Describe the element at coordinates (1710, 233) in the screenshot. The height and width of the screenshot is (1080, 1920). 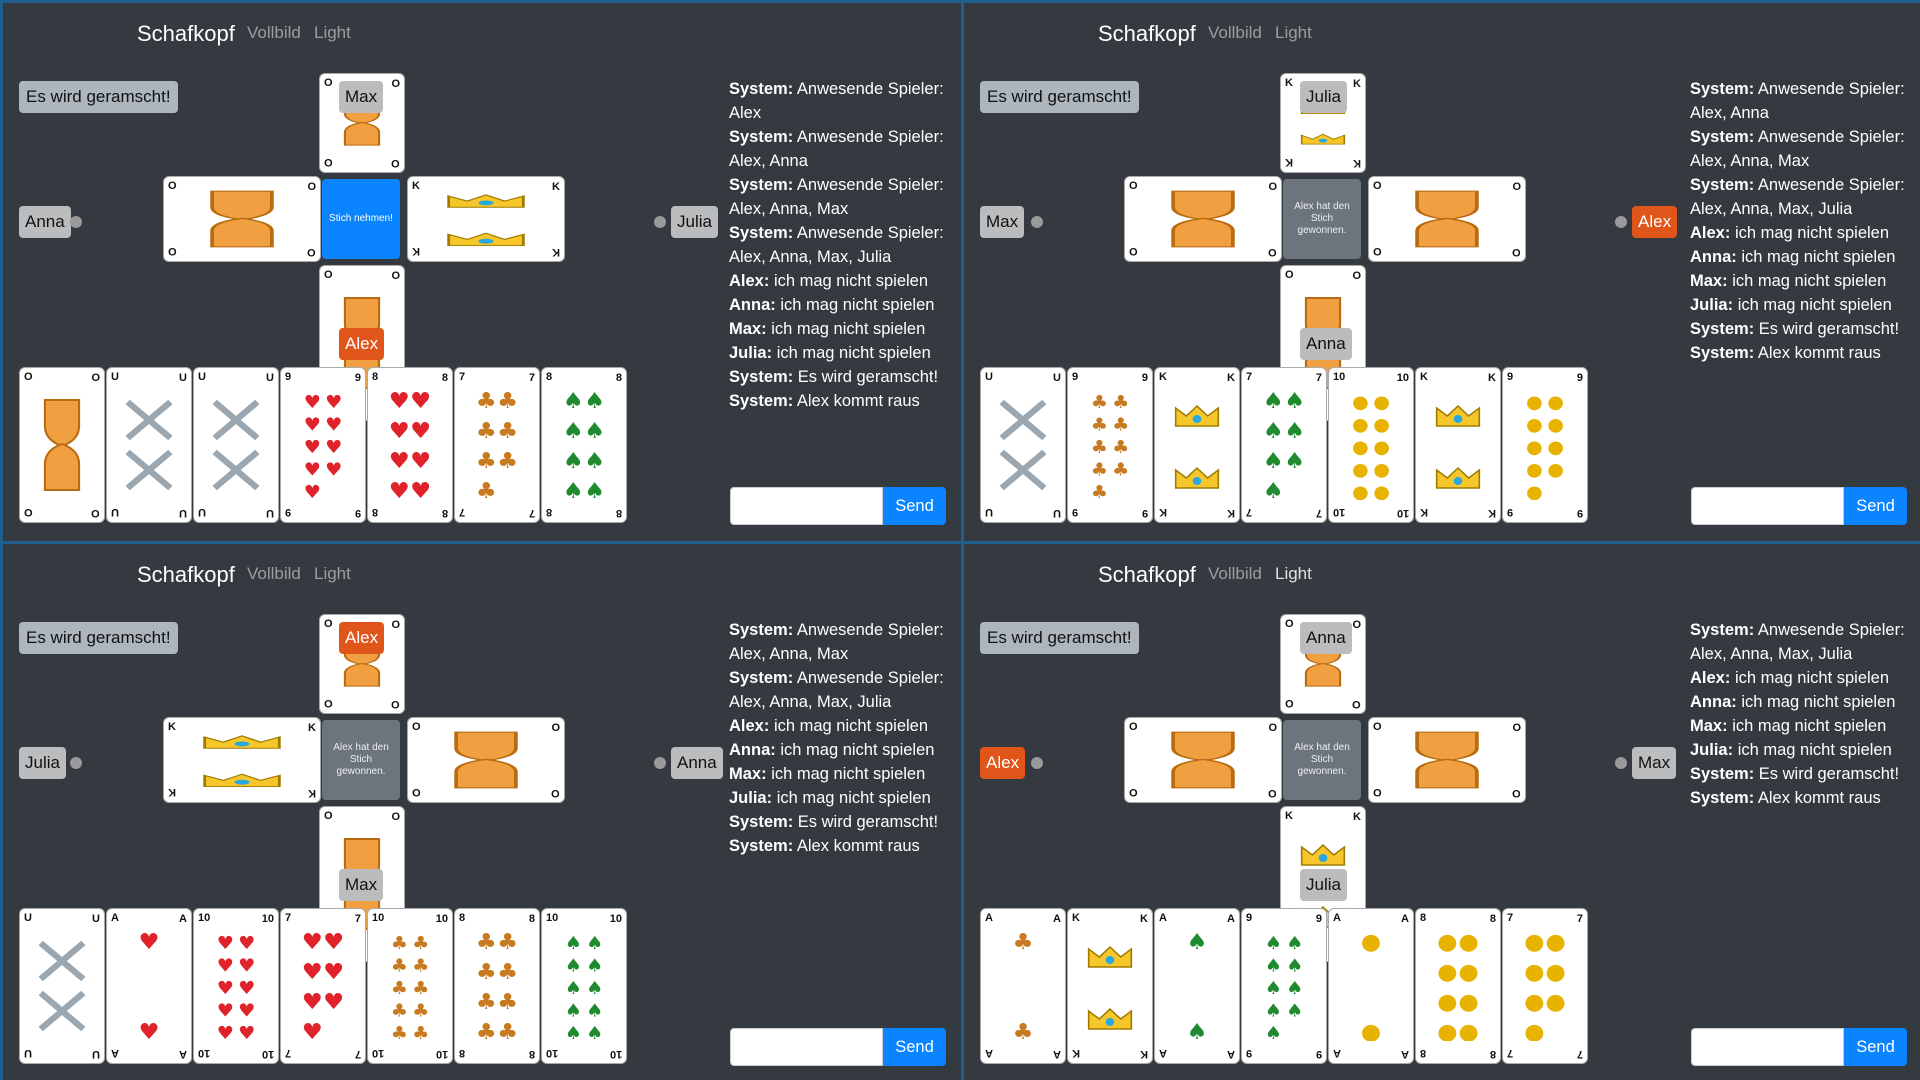
I see `chat-sender: Alex:` at that location.